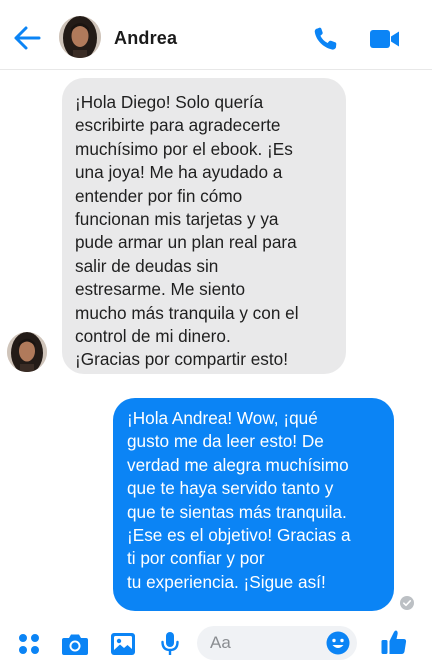 This screenshot has height=663, width=432. Describe the element at coordinates (29, 646) in the screenshot. I see `apps-grid-icon` at that location.